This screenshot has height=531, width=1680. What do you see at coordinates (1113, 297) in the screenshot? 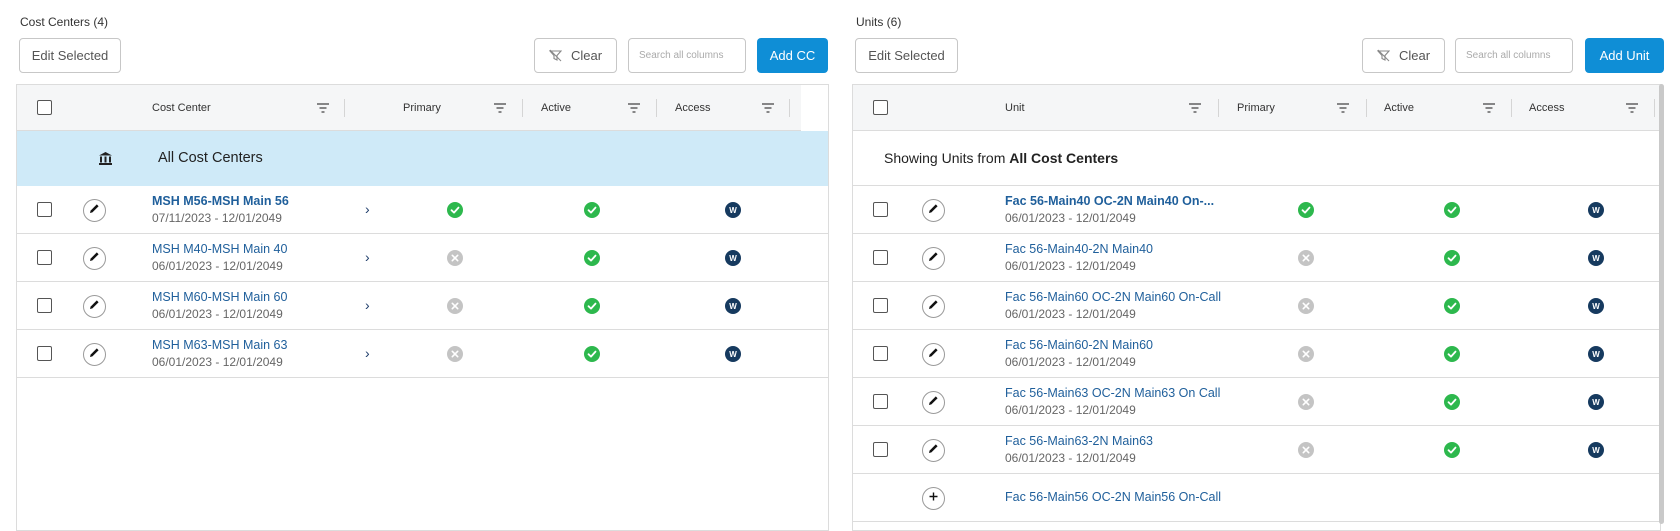
I see `row-name-link: Fac 56-Main60 OC-2N Main60 On-Call` at bounding box center [1113, 297].